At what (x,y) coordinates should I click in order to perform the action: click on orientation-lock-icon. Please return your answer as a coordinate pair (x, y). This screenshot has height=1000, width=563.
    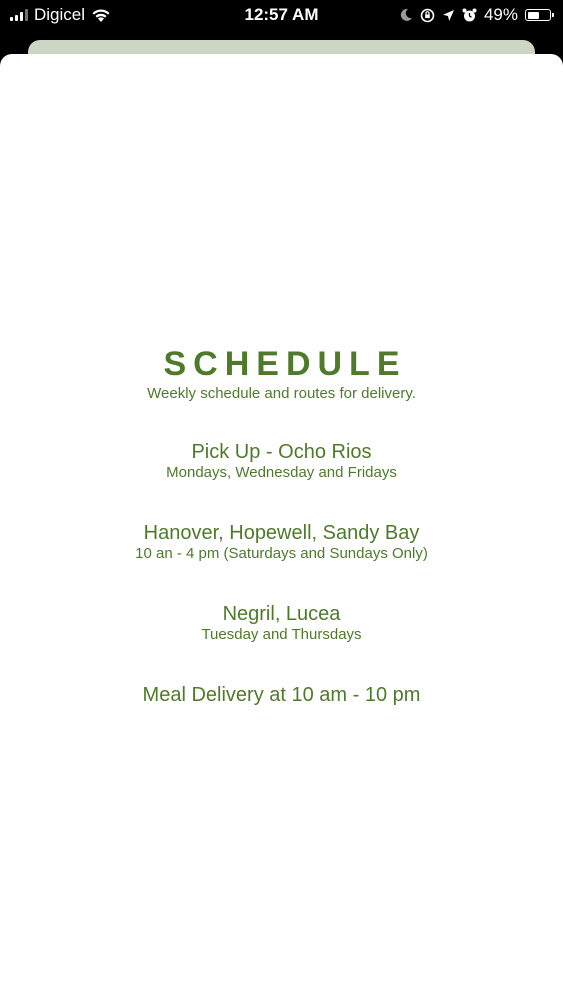
    Looking at the image, I should click on (427, 15).